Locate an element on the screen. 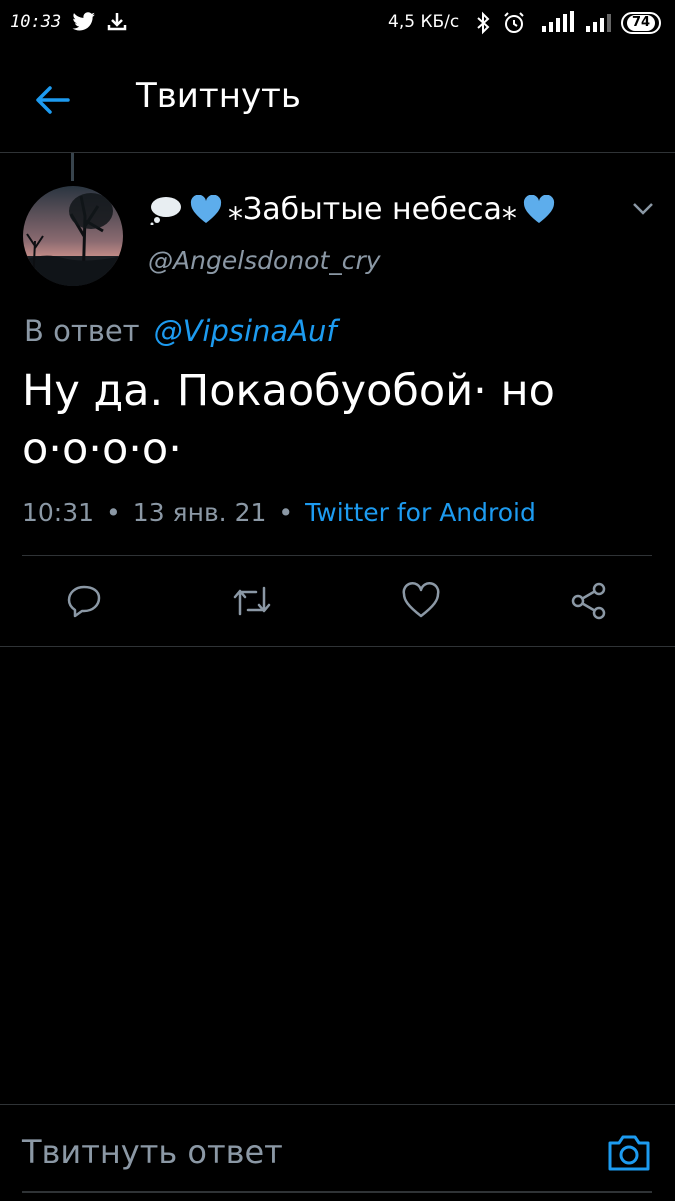 The height and width of the screenshot is (1201, 675). retweet-icon is located at coordinates (252, 601).